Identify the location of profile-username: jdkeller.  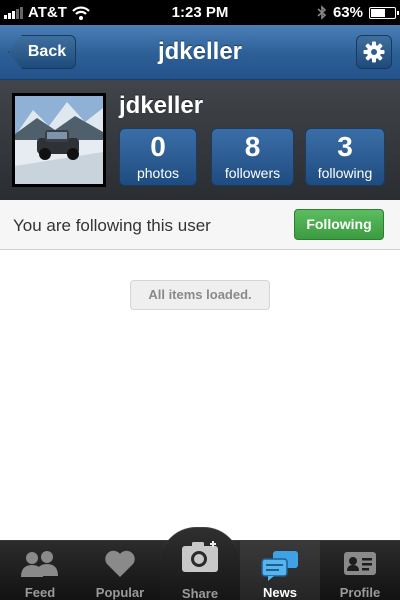
(161, 105).